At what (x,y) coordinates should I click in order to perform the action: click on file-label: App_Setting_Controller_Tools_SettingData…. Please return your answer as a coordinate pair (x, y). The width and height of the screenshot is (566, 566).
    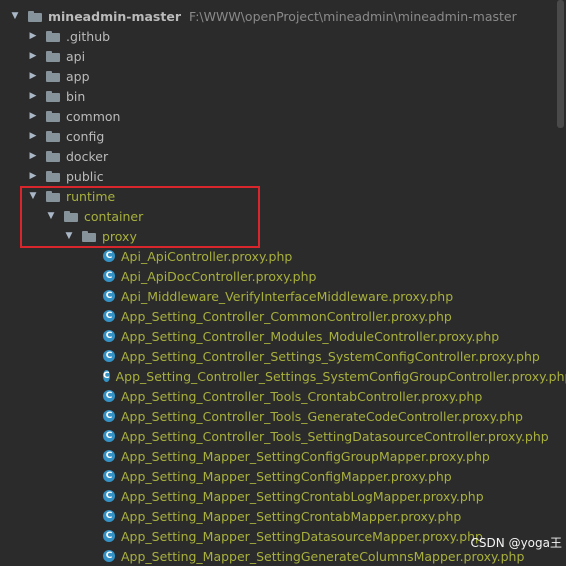
    Looking at the image, I should click on (335, 436).